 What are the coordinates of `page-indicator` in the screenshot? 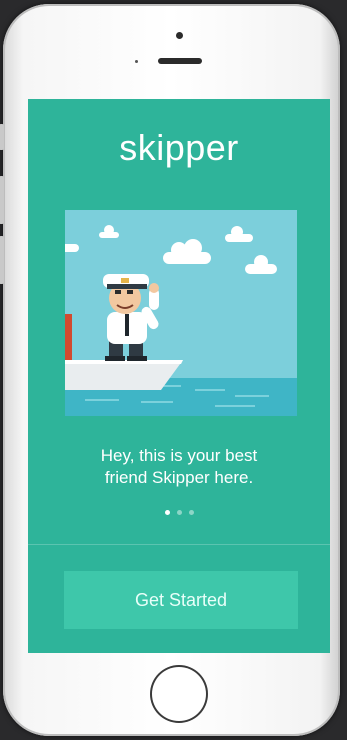 It's located at (179, 512).